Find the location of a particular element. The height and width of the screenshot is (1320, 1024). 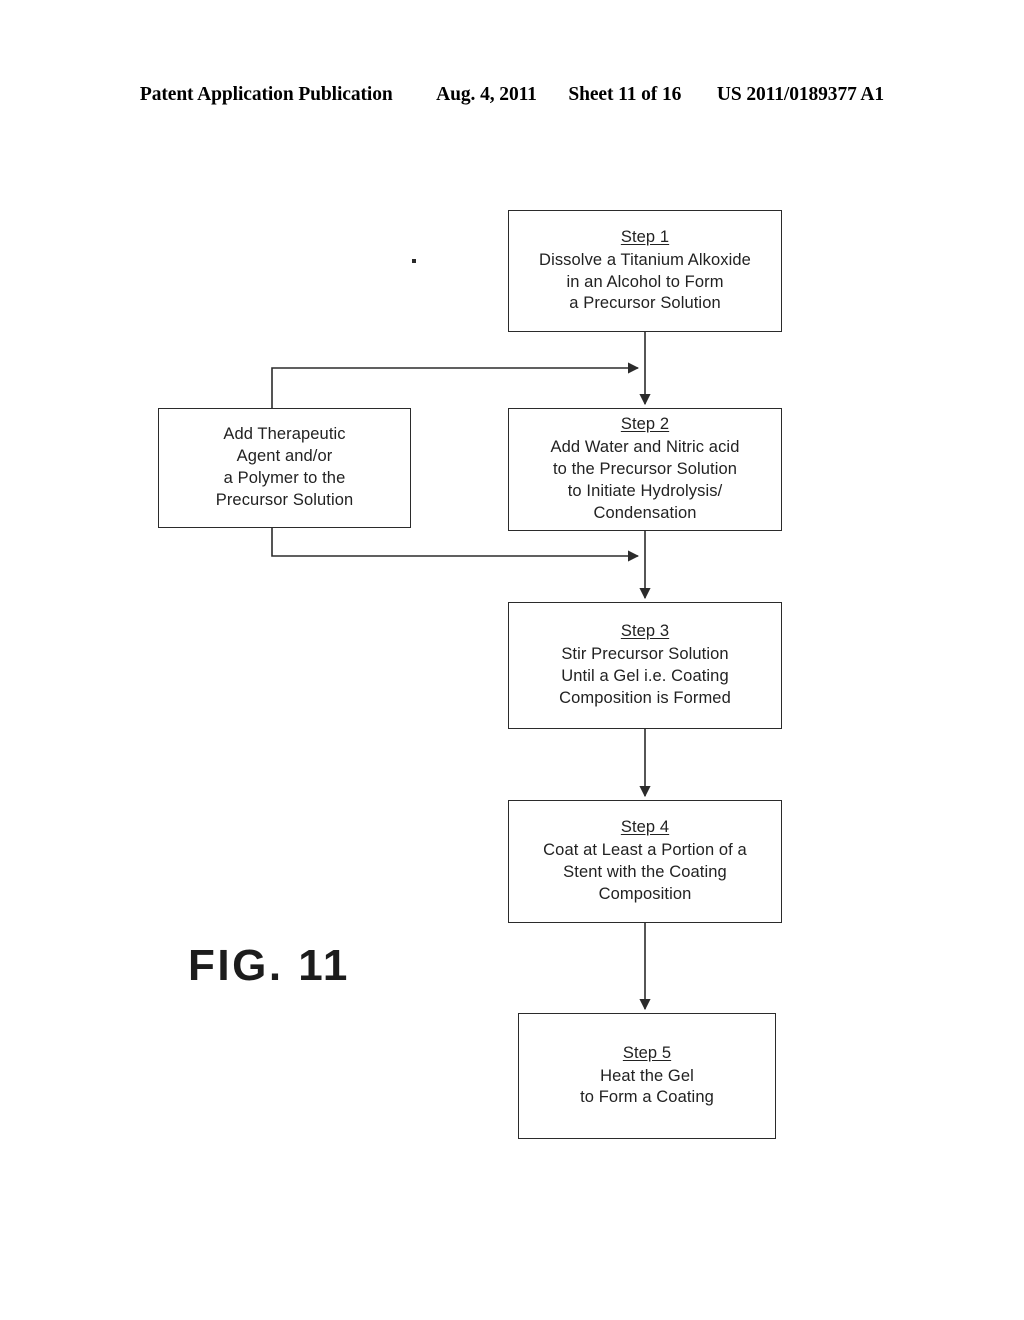

step4-line-1: Coat at Least a Portion of a is located at coordinates (645, 850).